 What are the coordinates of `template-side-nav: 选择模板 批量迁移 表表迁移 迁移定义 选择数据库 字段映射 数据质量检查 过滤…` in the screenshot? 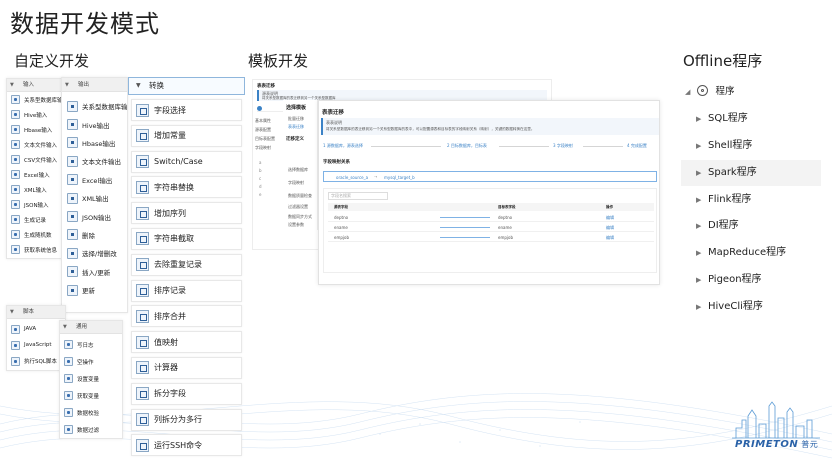 It's located at (300, 165).